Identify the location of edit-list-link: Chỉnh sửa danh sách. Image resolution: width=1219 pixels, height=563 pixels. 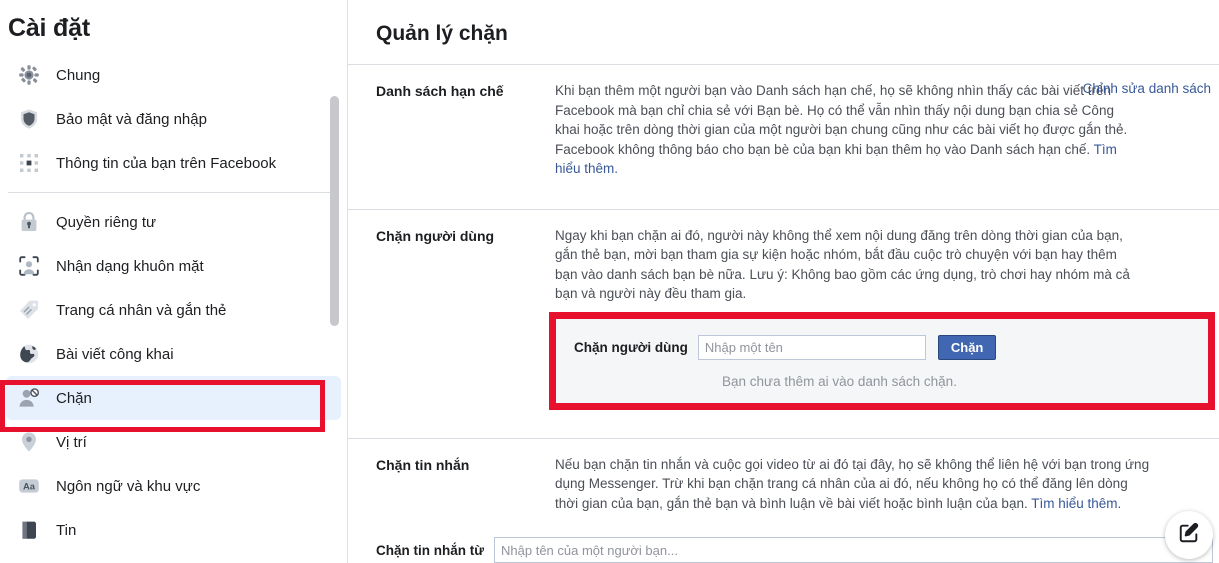
(1147, 88).